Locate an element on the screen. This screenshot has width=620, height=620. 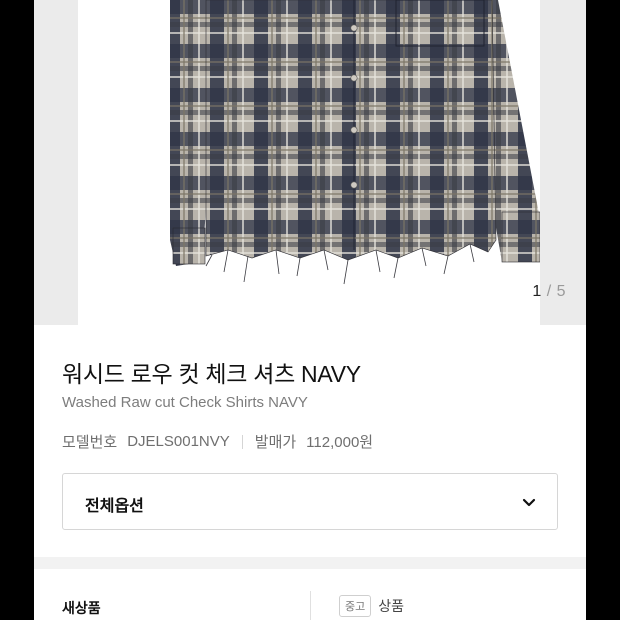
chevron-down-icon is located at coordinates (529, 502).